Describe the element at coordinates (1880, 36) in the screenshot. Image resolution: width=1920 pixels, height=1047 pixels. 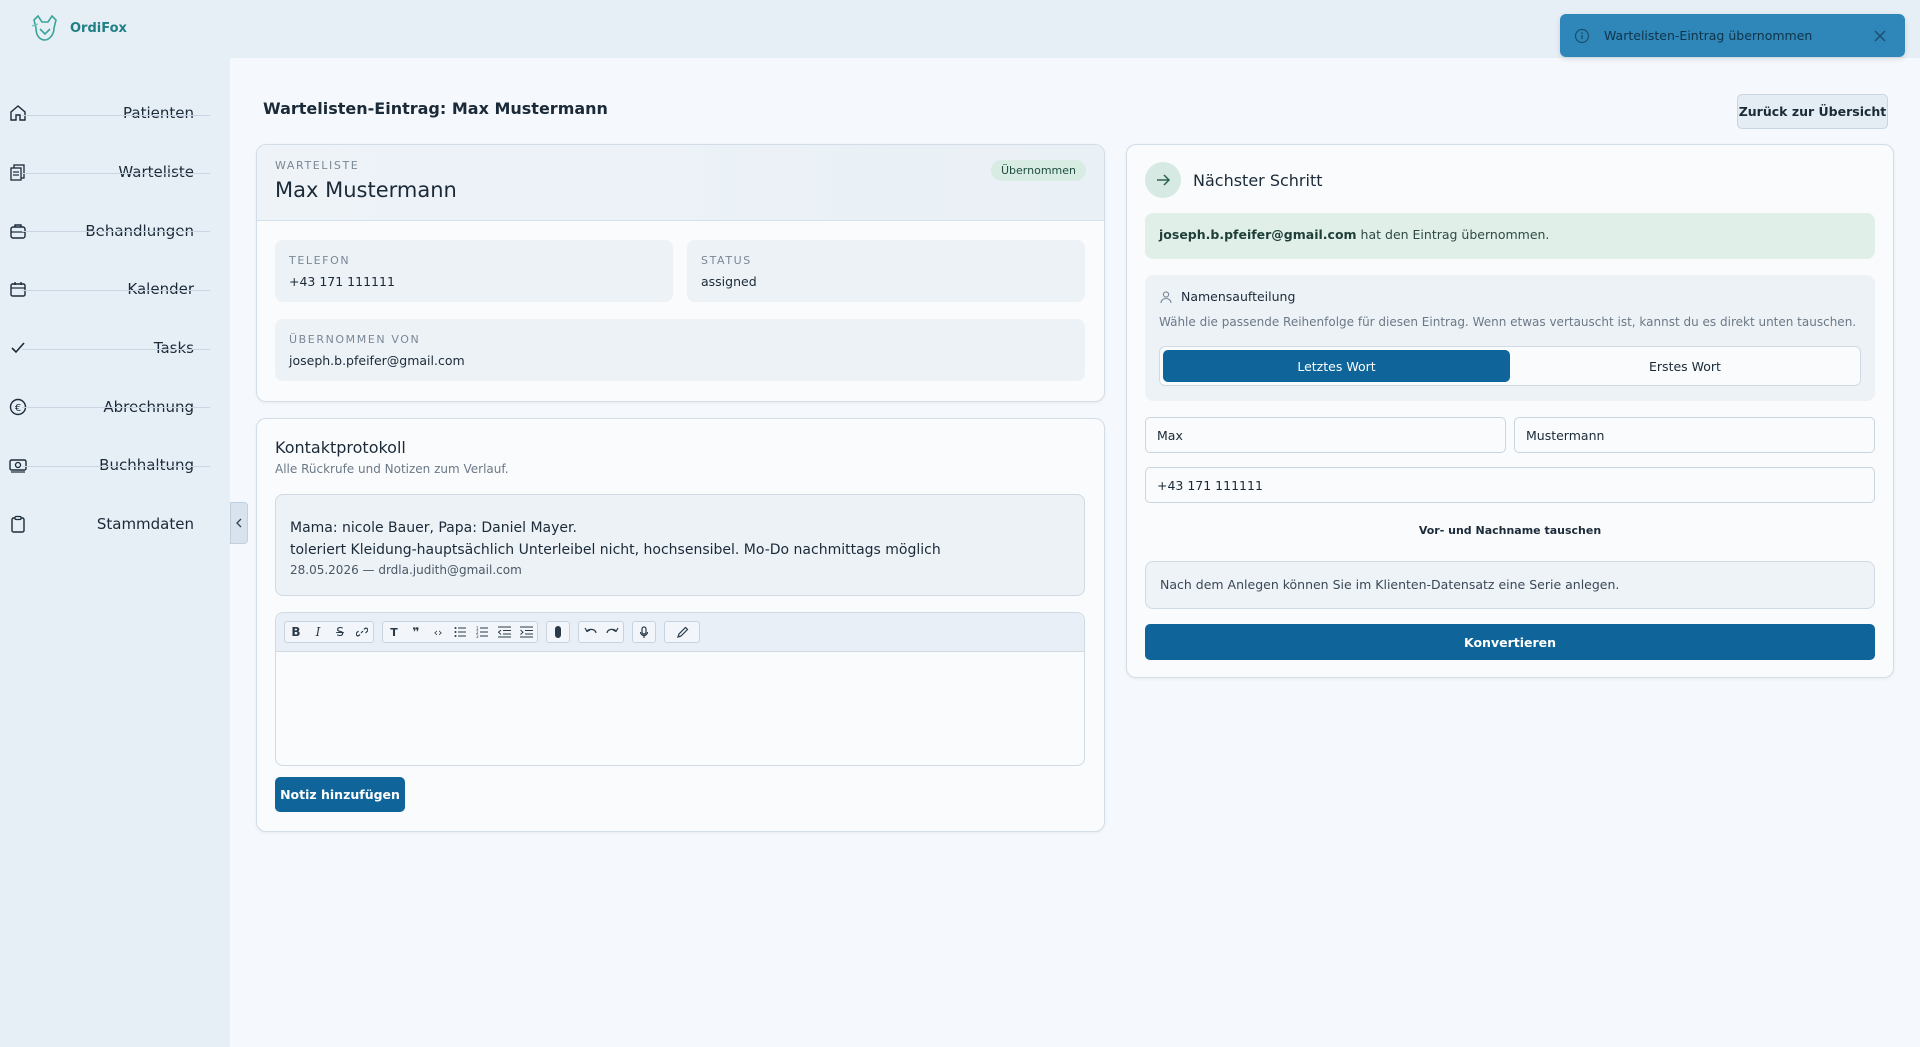
I see `close-icon` at that location.